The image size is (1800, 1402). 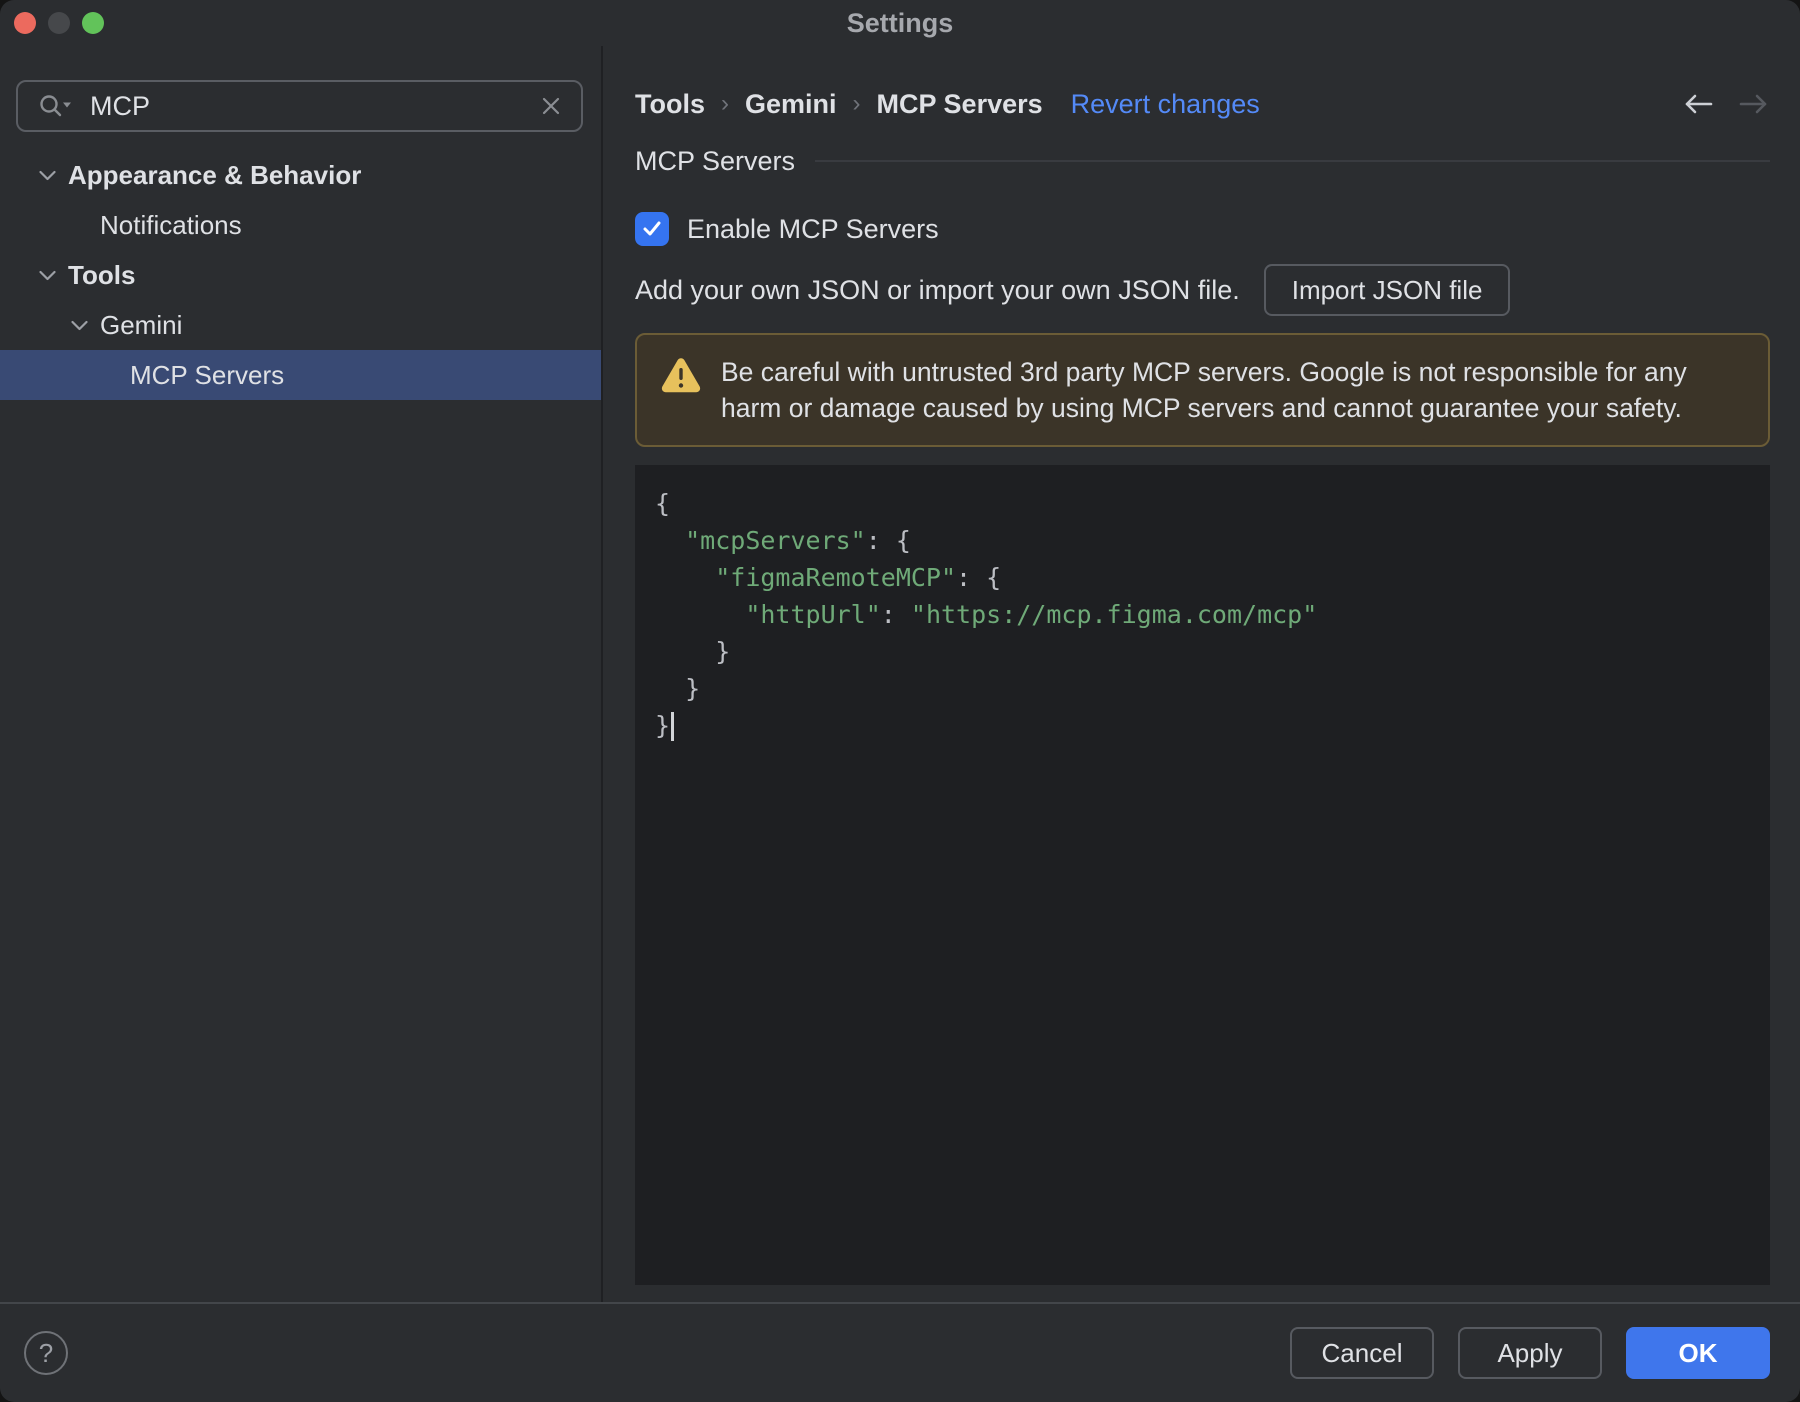 What do you see at coordinates (25, 23) in the screenshot?
I see `close-window-button` at bounding box center [25, 23].